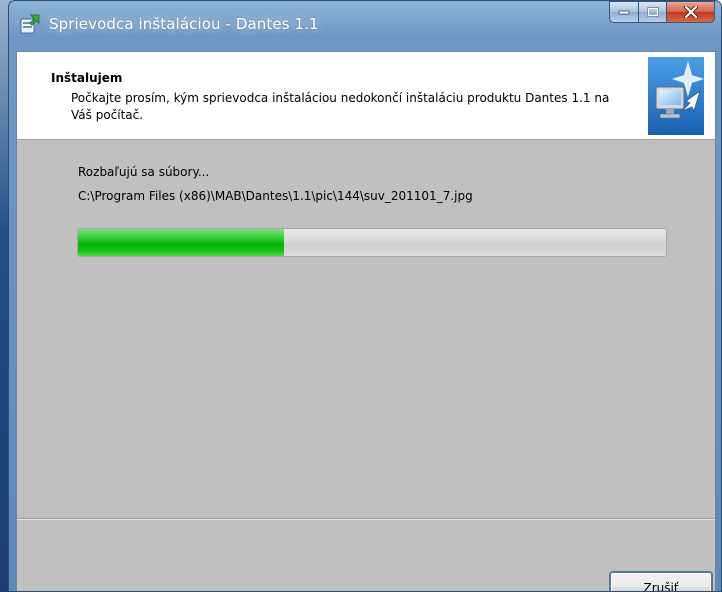  I want to click on installer-icon, so click(30, 24).